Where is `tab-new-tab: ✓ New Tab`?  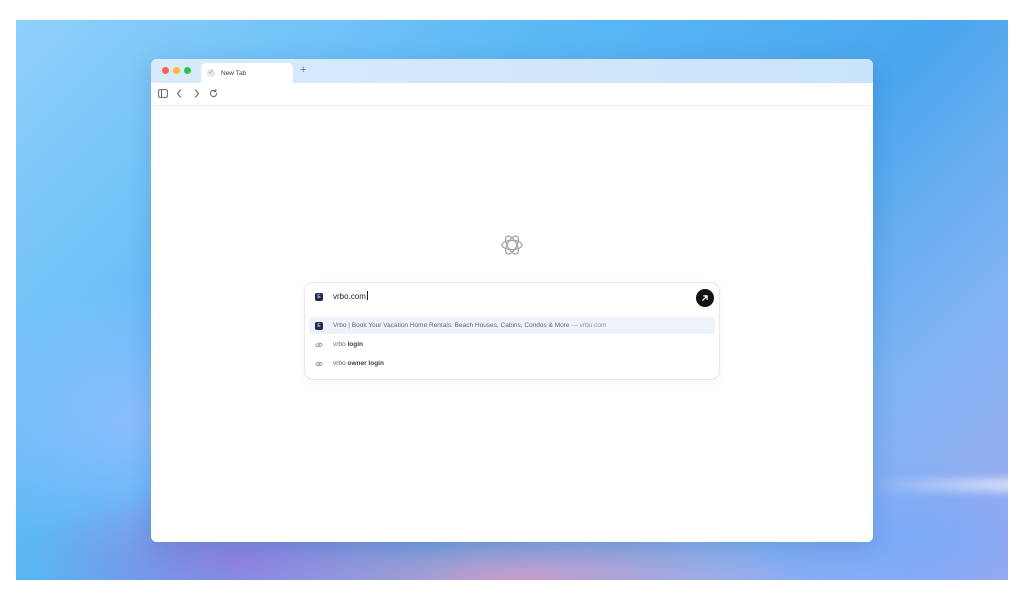 tab-new-tab: ✓ New Tab is located at coordinates (247, 73).